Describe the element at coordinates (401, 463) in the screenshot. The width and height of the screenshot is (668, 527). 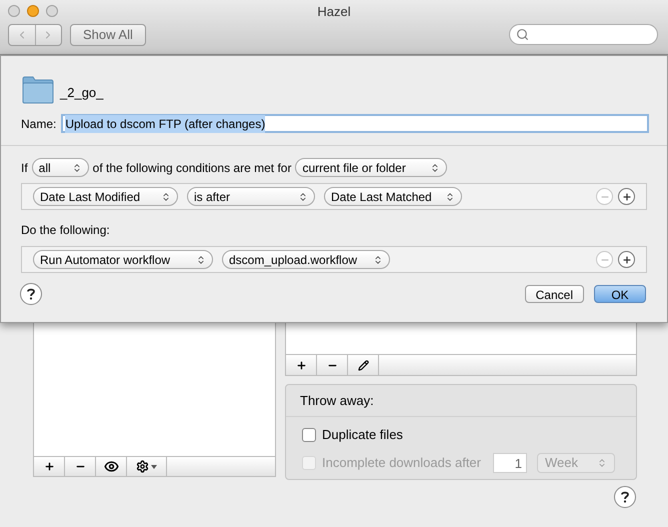
I see `checkbox-label: Incomplete downloads after` at that location.